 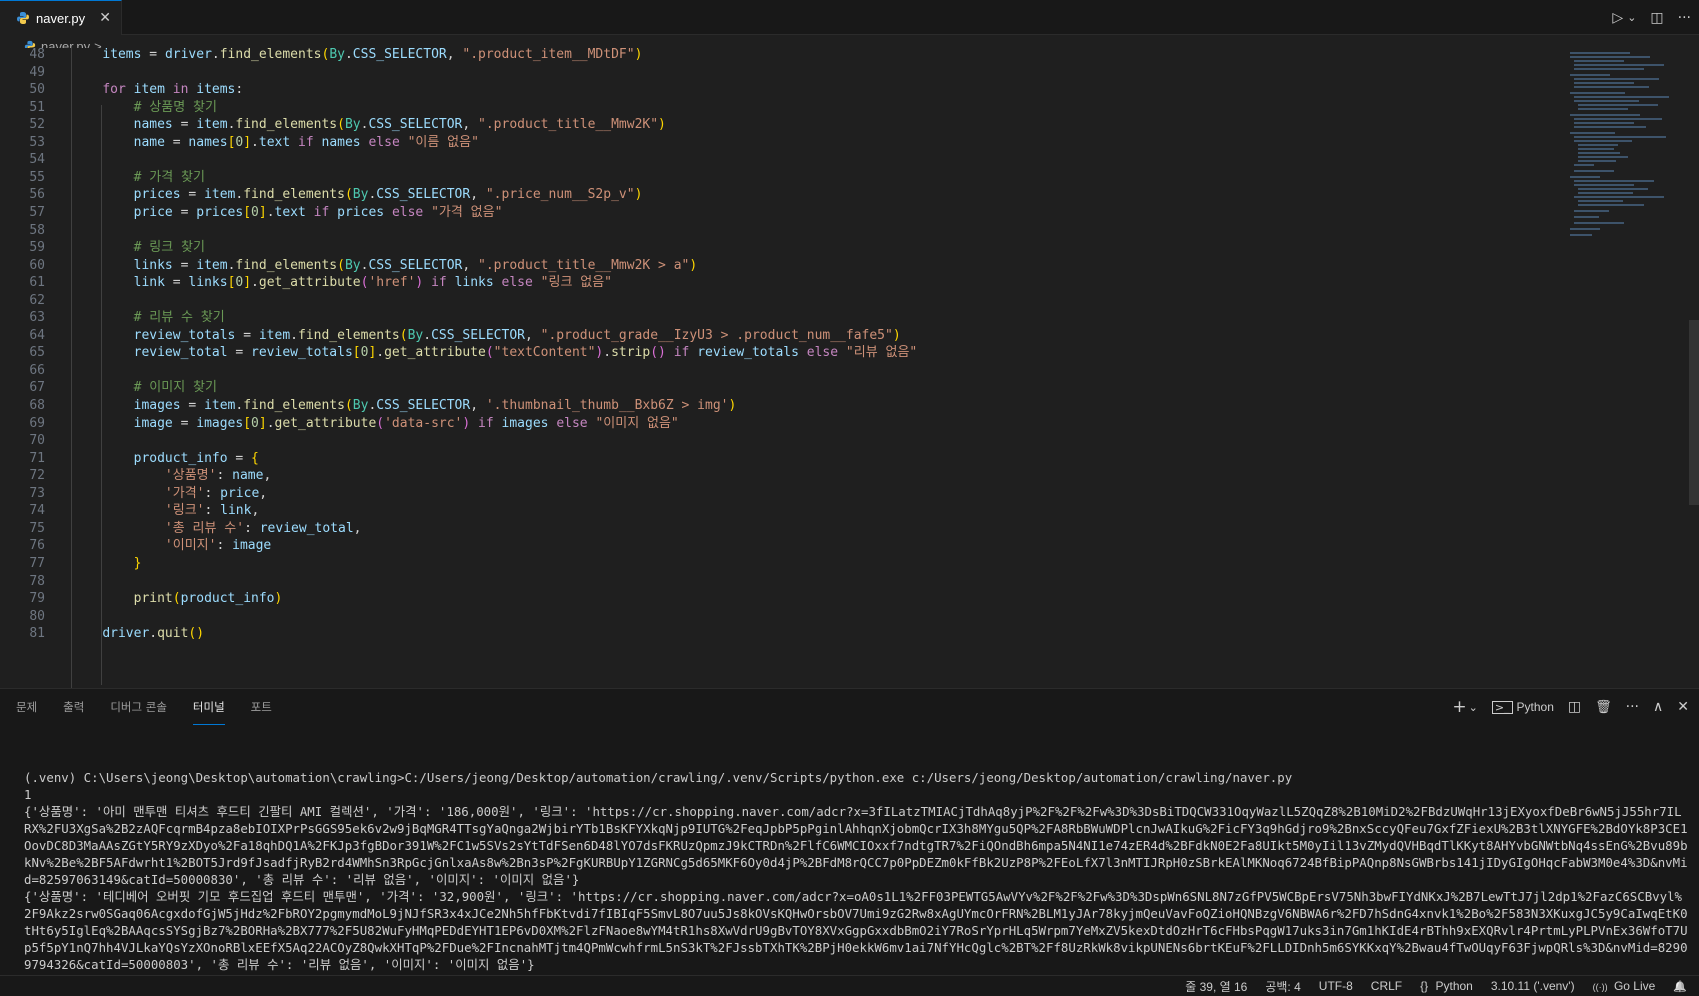 I want to click on split-terminal-icon: ◫, so click(x=1574, y=707).